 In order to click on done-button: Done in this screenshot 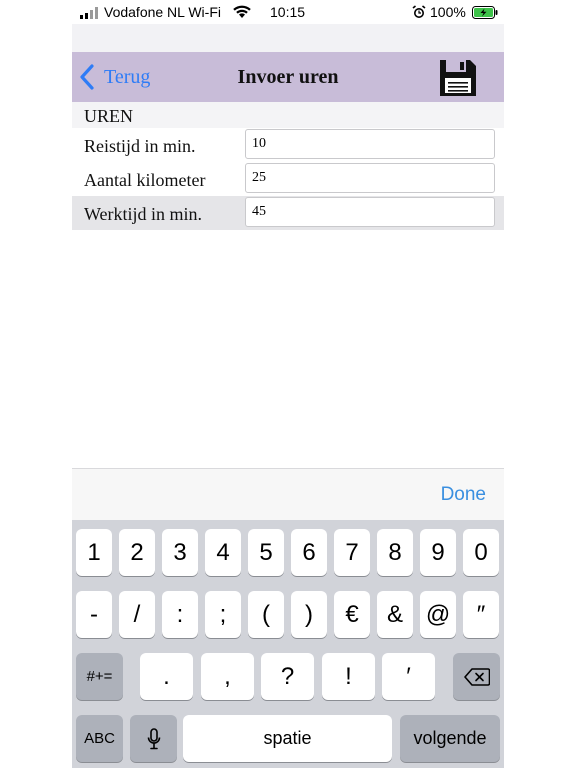, I will do `click(463, 495)`.